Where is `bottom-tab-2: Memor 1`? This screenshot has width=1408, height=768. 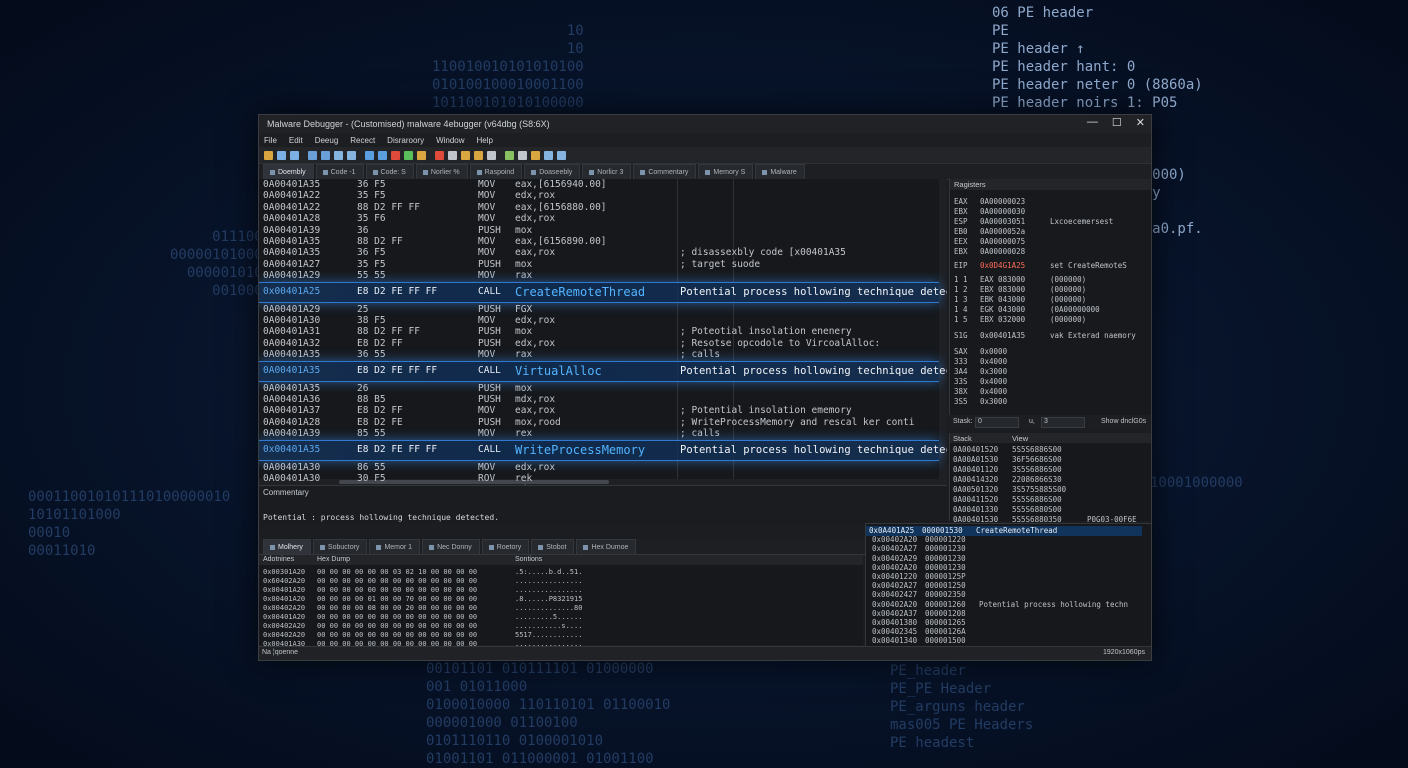 bottom-tab-2: Memor 1 is located at coordinates (395, 546).